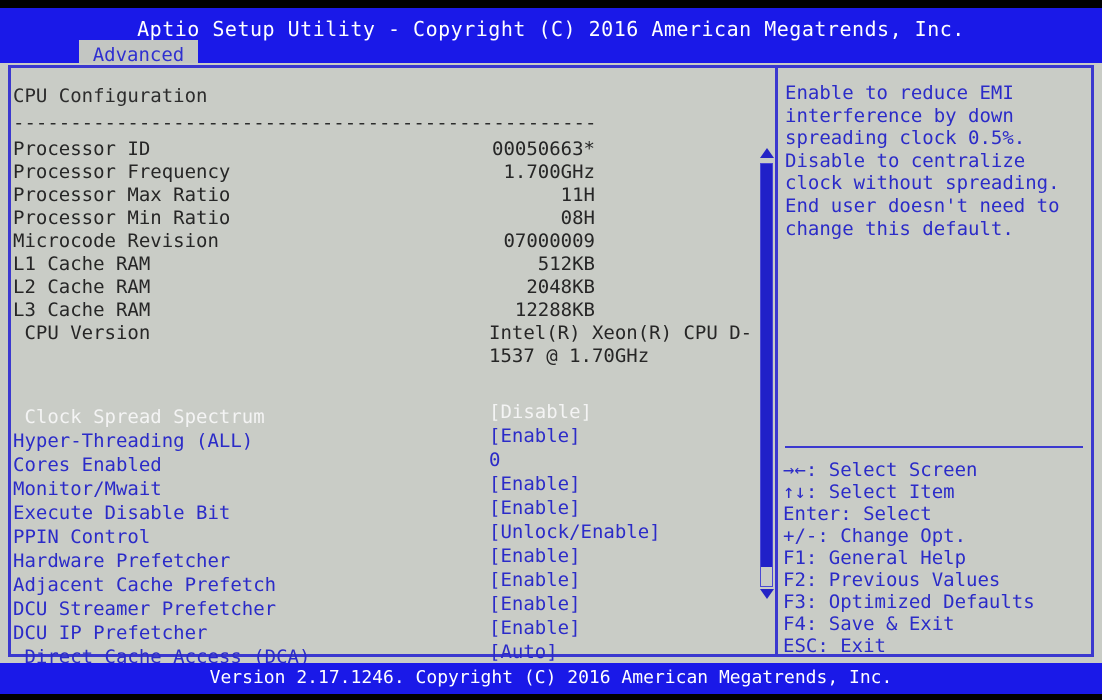  What do you see at coordinates (554, 310) in the screenshot?
I see `info-row-value: 12288KB` at bounding box center [554, 310].